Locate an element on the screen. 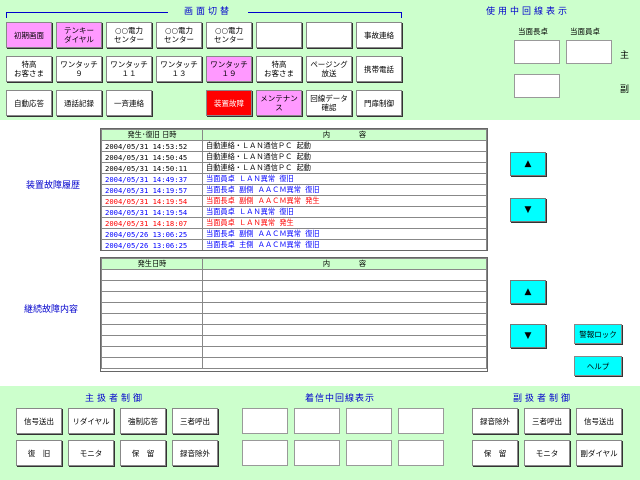  switch-button-r3-1: 自動応答 is located at coordinates (29, 103).